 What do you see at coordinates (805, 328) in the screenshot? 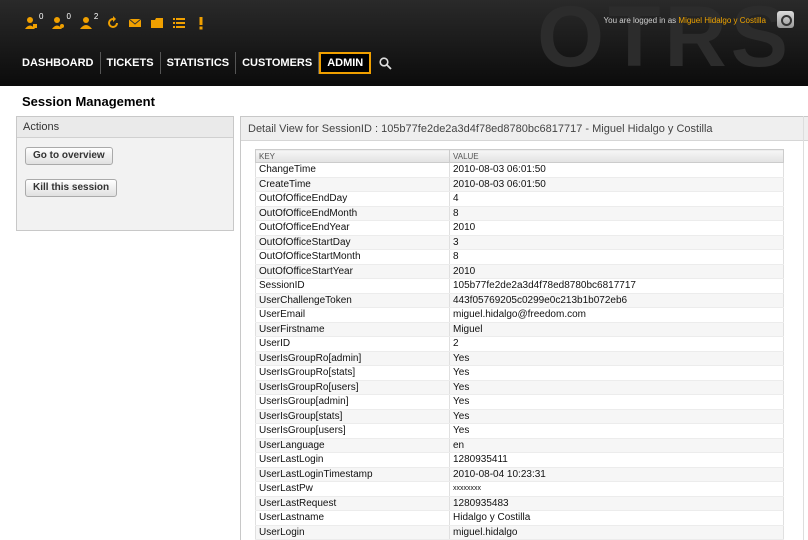
I see `right-panel-edge` at bounding box center [805, 328].